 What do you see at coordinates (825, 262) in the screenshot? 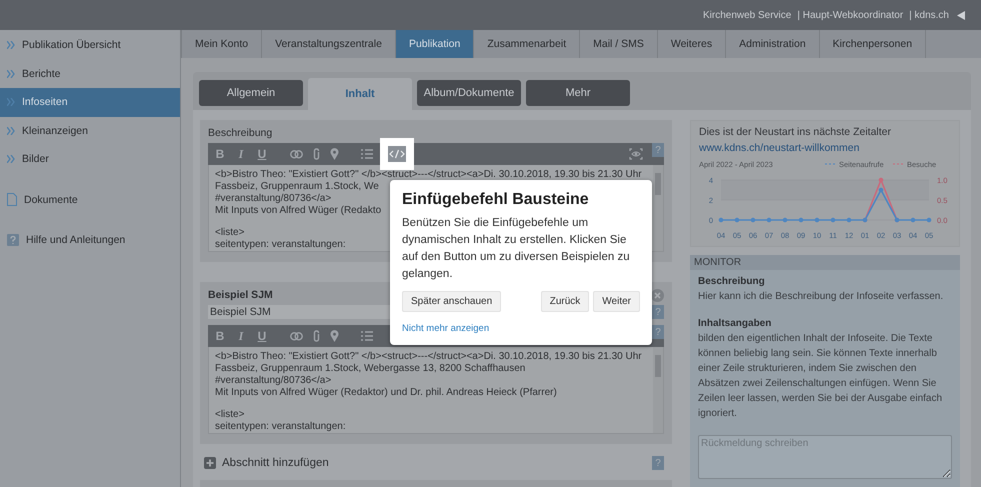
I see `monitor-header: MONITOR` at bounding box center [825, 262].